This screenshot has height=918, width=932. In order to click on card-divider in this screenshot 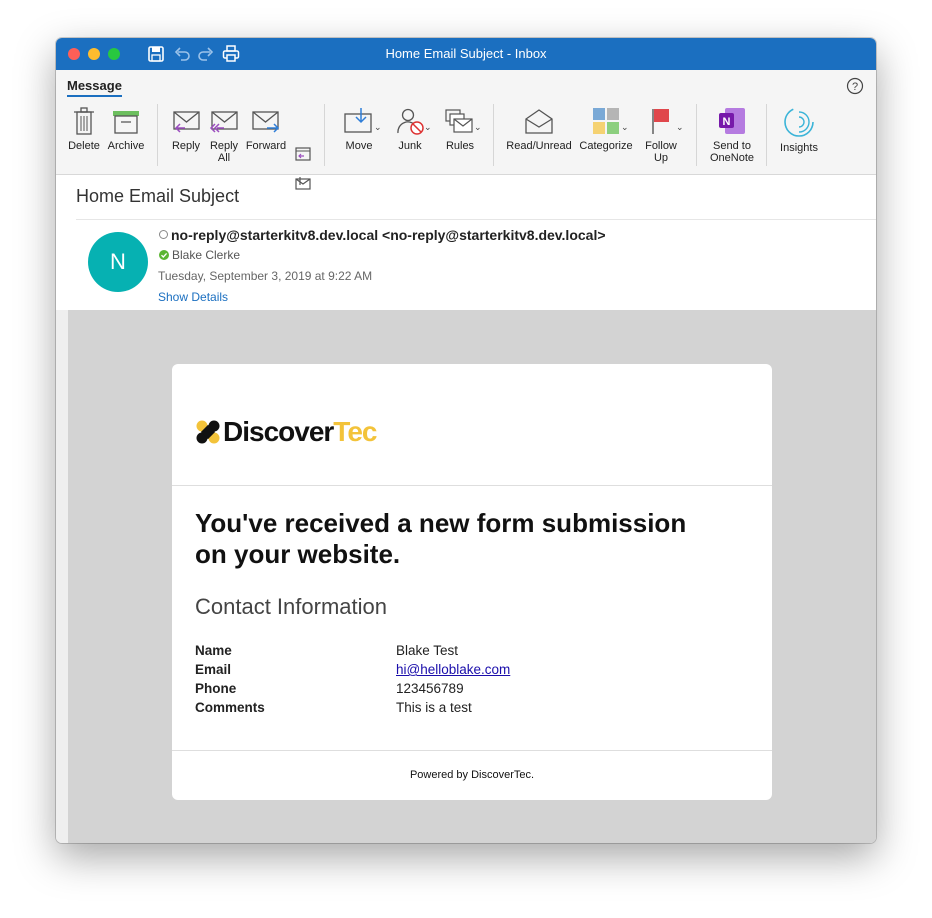, I will do `click(472, 485)`.